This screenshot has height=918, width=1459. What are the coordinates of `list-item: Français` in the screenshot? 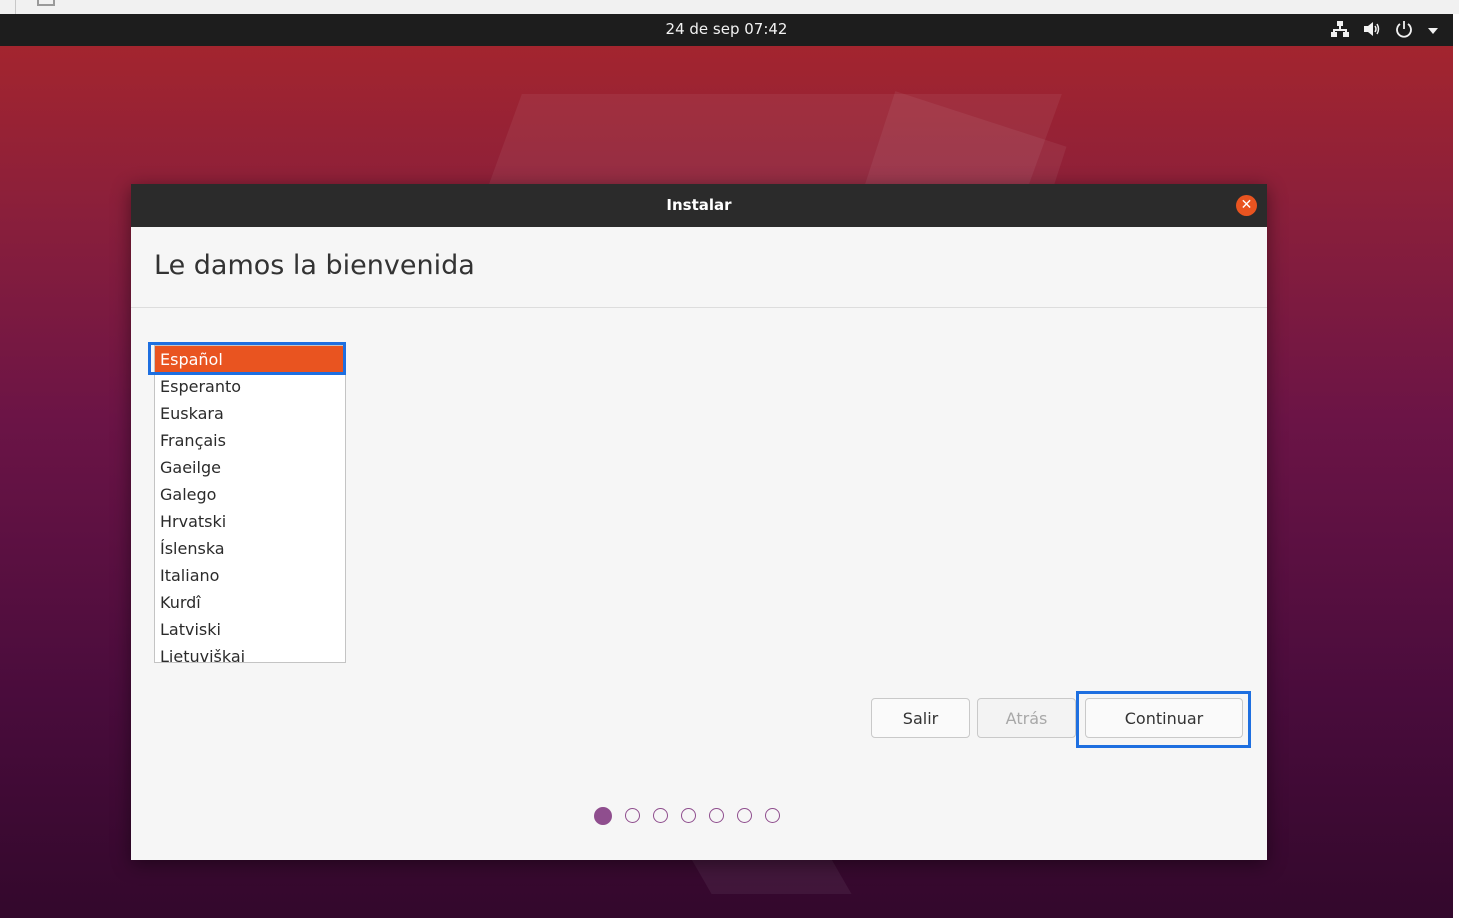 It's located at (250, 440).